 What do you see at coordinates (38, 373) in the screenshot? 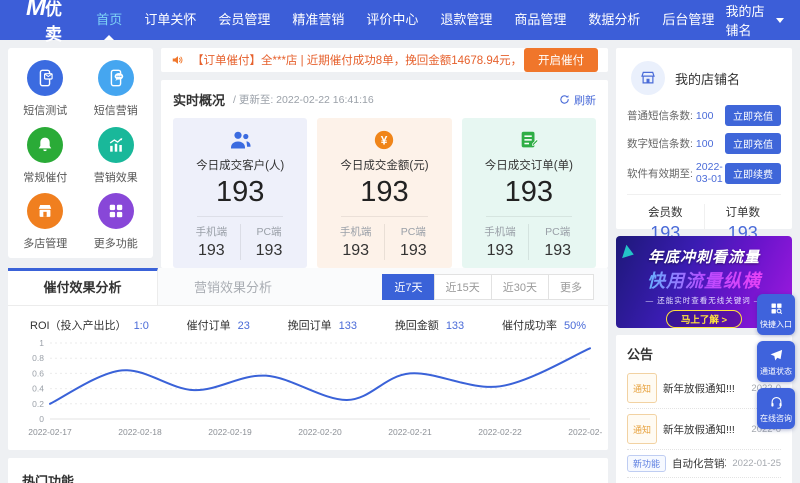
I see `svg-text: 0.6` at bounding box center [38, 373].